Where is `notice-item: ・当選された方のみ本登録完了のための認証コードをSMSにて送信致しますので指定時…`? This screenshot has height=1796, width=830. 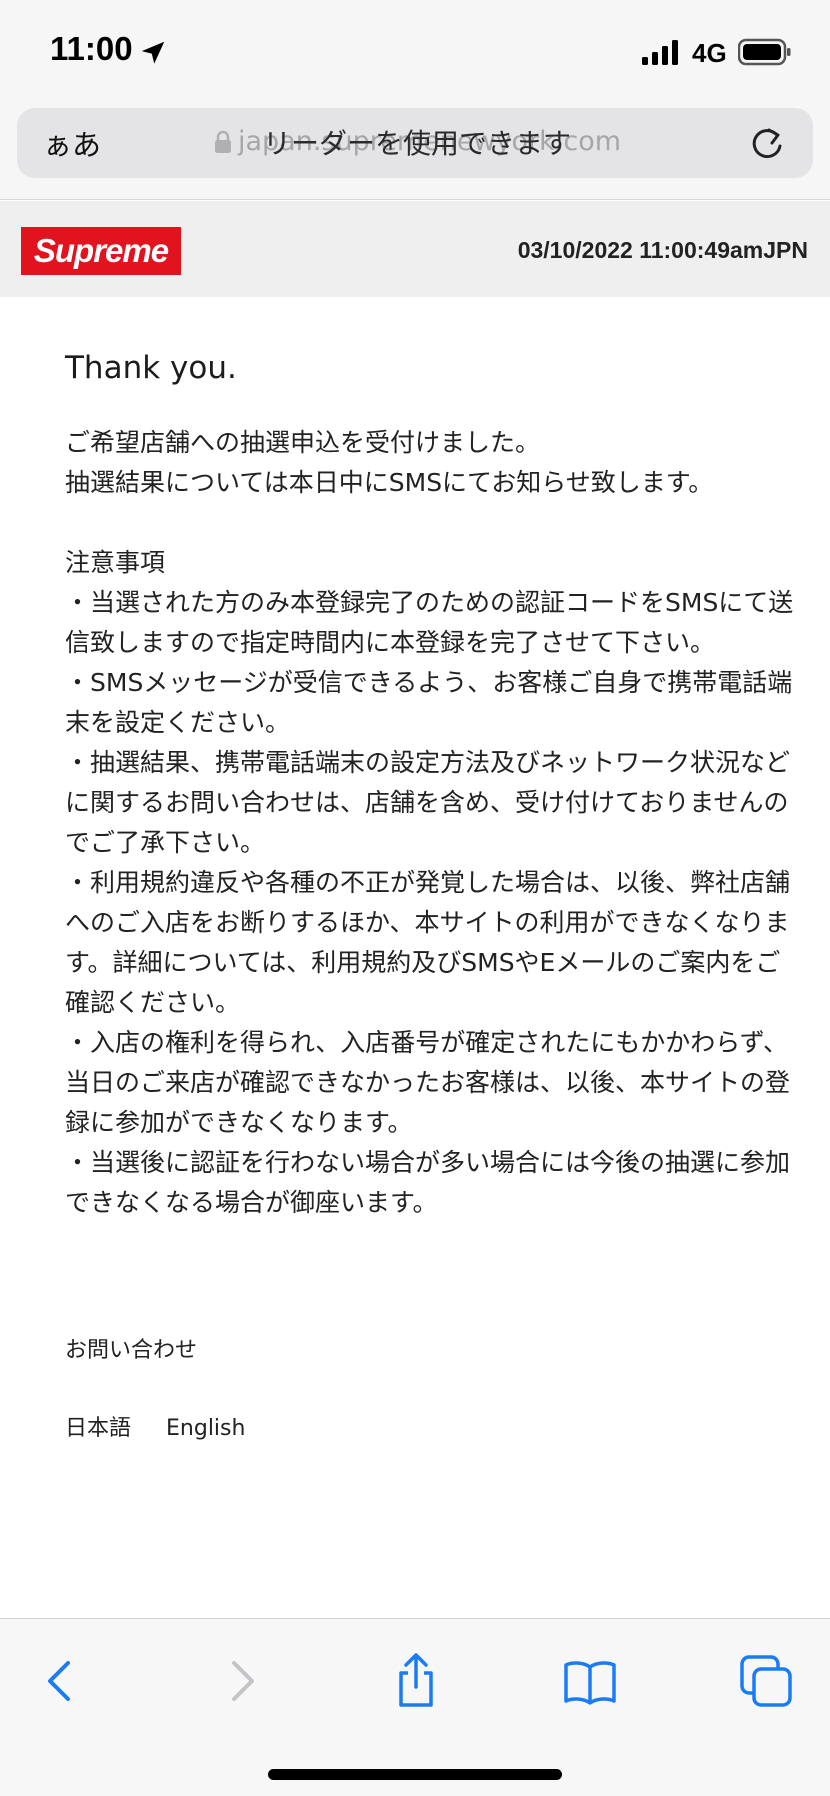 notice-item: ・当選された方のみ本登録完了のための認証コードをSMSにて送信致しますので指定時… is located at coordinates (429, 623).